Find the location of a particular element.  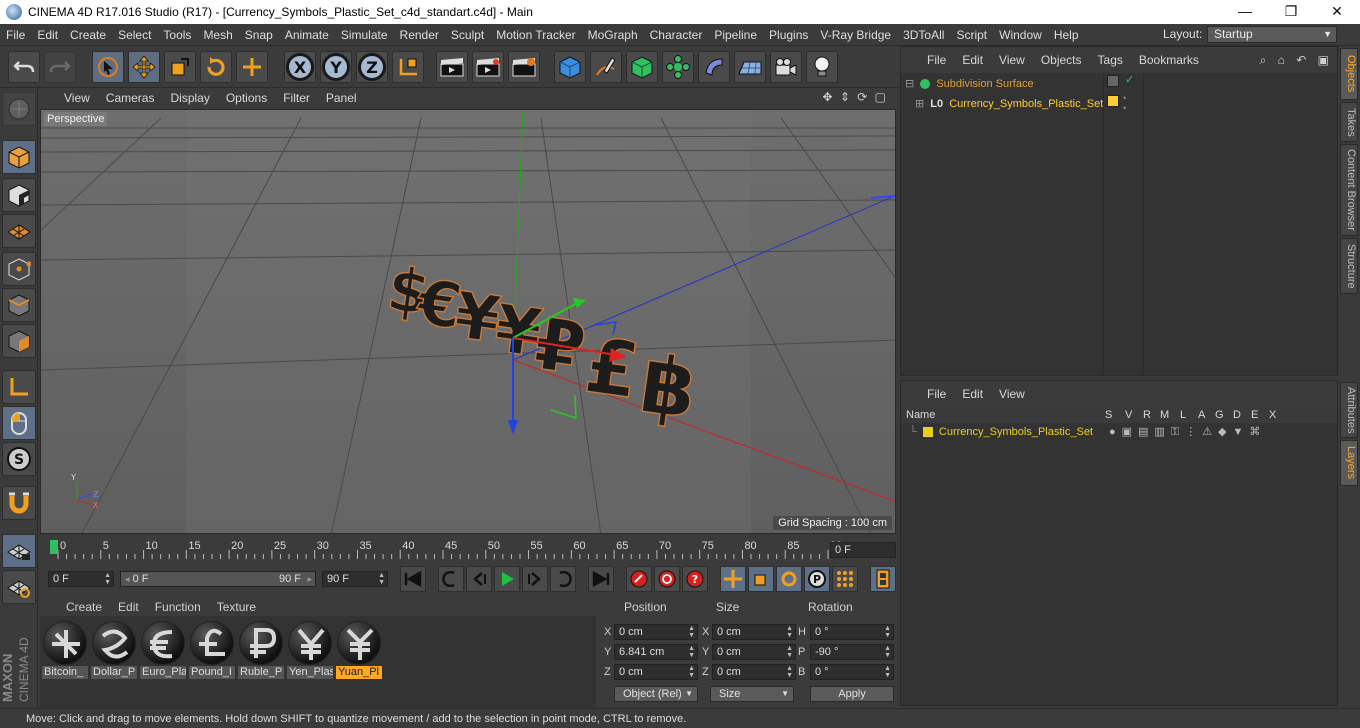

model-mode-button is located at coordinates (19, 157).